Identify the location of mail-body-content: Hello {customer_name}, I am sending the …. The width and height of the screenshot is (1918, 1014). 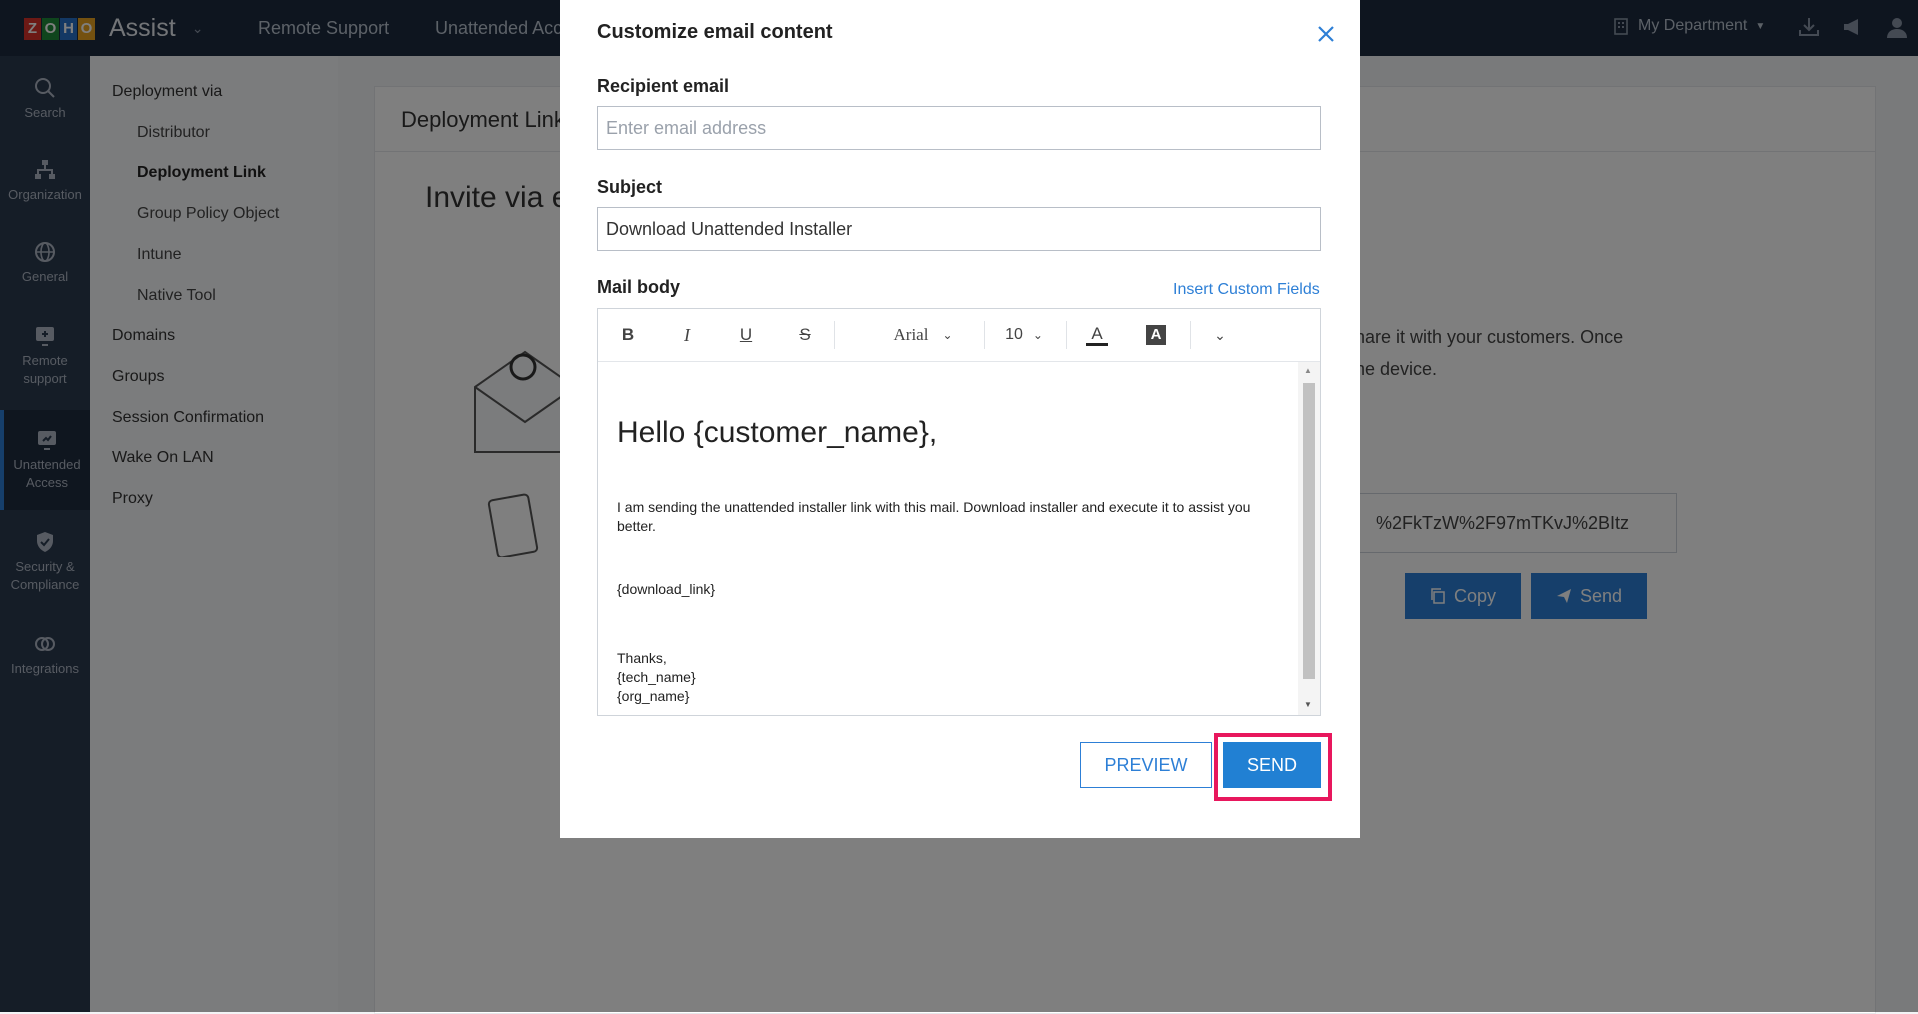
(948, 538).